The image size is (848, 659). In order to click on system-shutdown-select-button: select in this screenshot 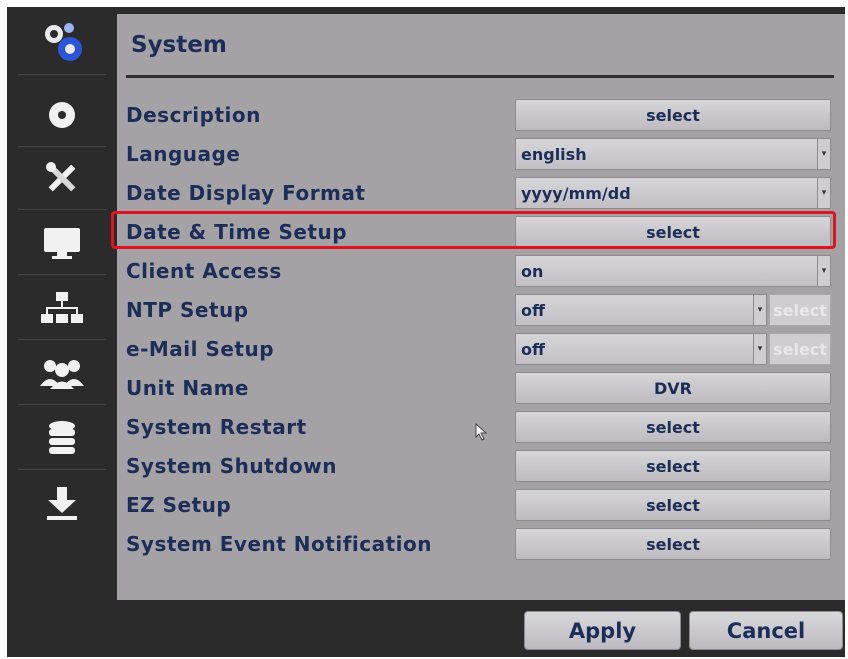, I will do `click(673, 466)`.